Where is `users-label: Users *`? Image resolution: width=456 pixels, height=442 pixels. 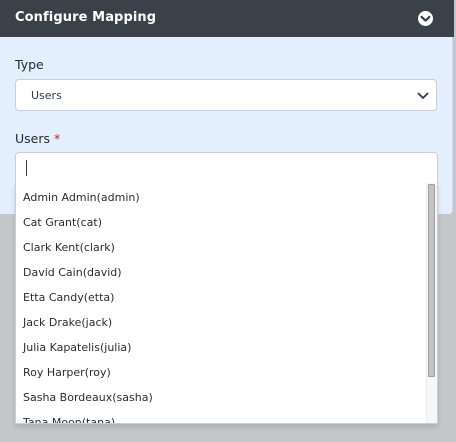
users-label: Users * is located at coordinates (37, 138).